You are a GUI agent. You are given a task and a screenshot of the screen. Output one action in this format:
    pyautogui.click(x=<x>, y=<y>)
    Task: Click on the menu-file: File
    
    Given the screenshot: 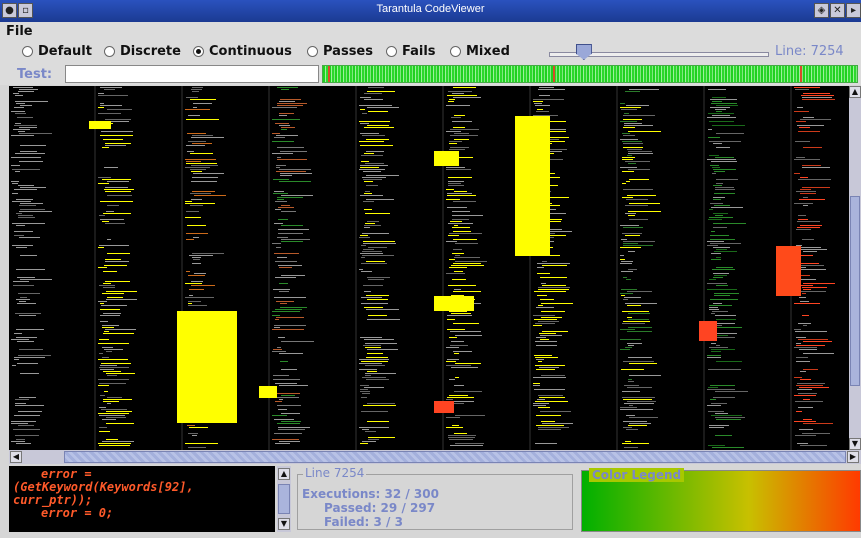 What is the action you would take?
    pyautogui.click(x=19, y=31)
    